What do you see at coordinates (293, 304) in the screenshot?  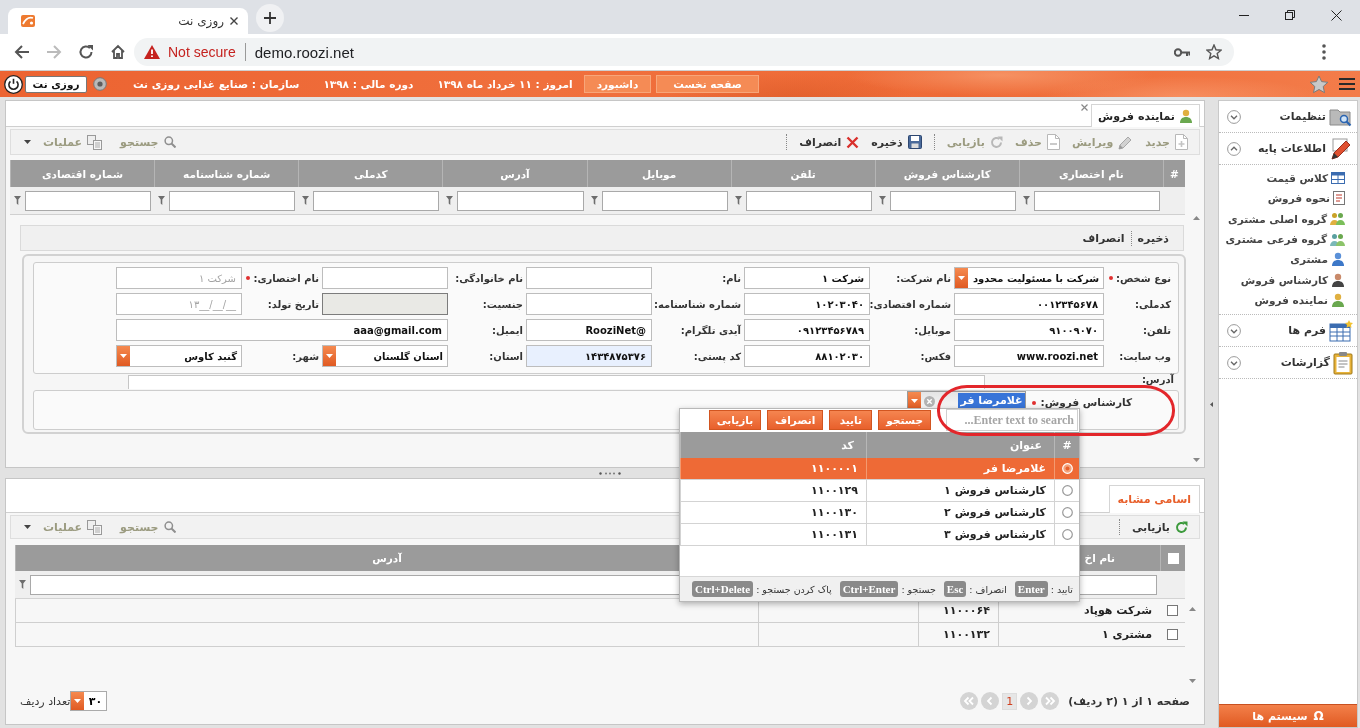 I see `field-label: تاریخ تولد:` at bounding box center [293, 304].